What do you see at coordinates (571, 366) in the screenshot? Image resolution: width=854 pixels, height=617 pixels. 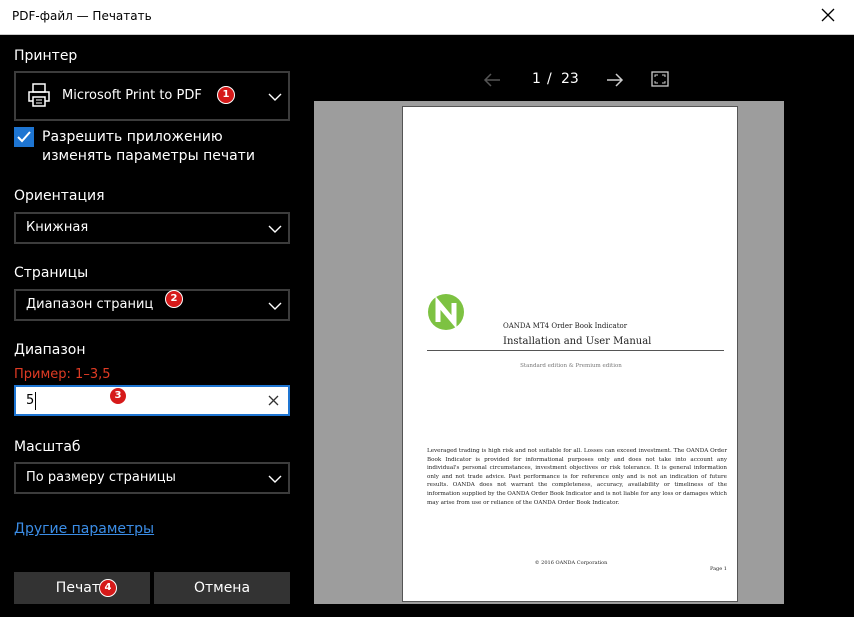 I see `doc-edition: Standard edition & Premium edition` at bounding box center [571, 366].